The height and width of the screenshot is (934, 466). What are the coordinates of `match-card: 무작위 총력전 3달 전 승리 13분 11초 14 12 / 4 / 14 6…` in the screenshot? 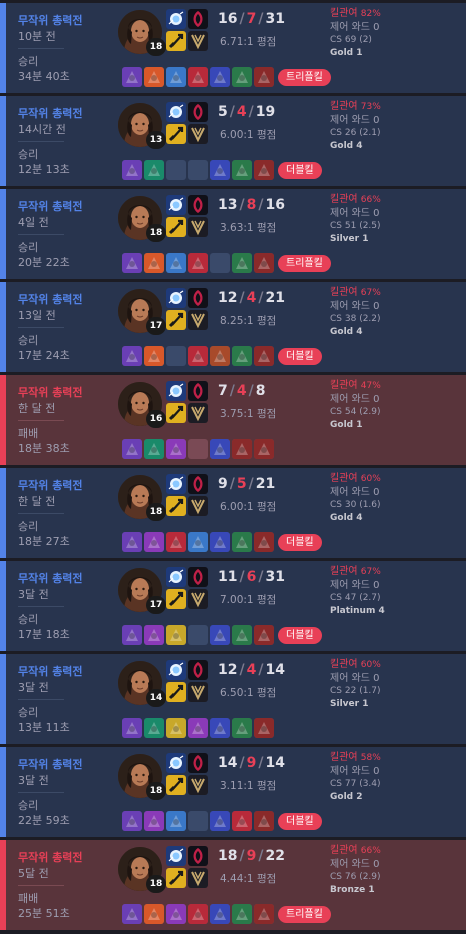 It's located at (233, 699).